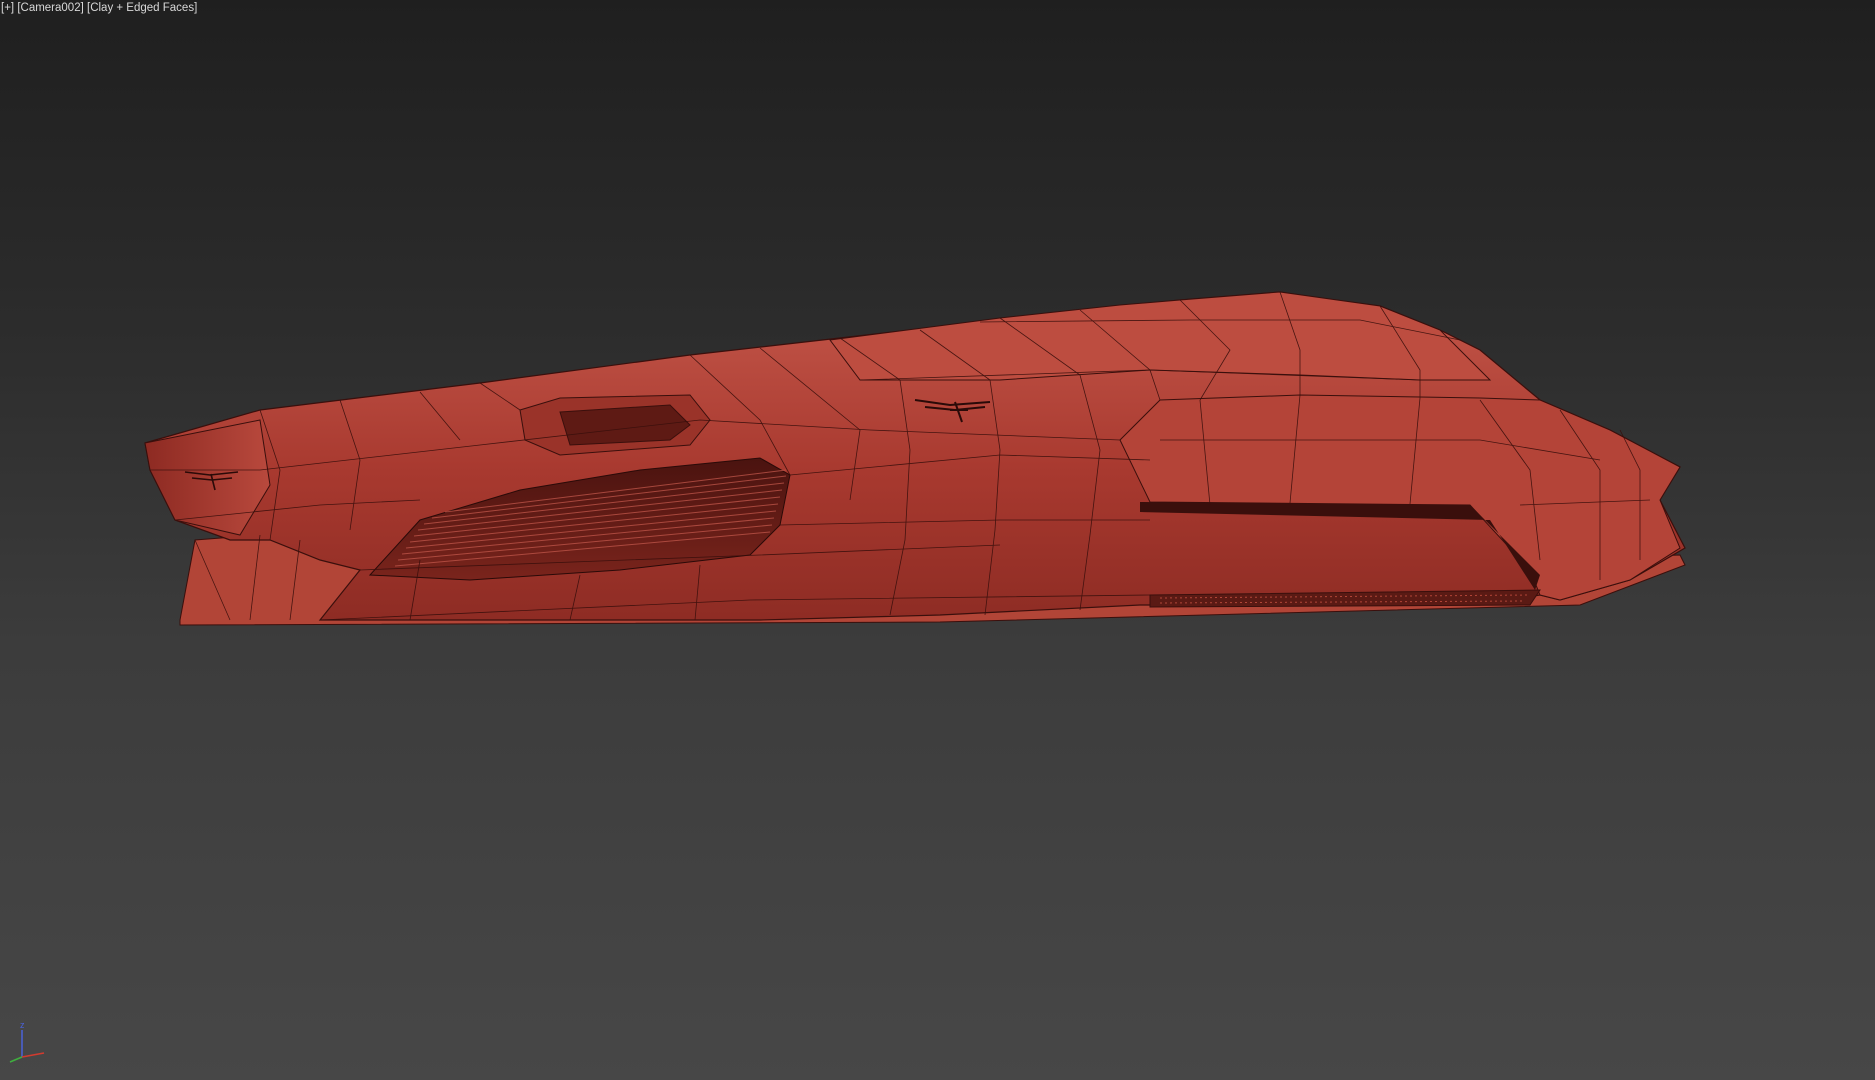  What do you see at coordinates (27, 1041) in the screenshot?
I see `axis-gizmo: z` at bounding box center [27, 1041].